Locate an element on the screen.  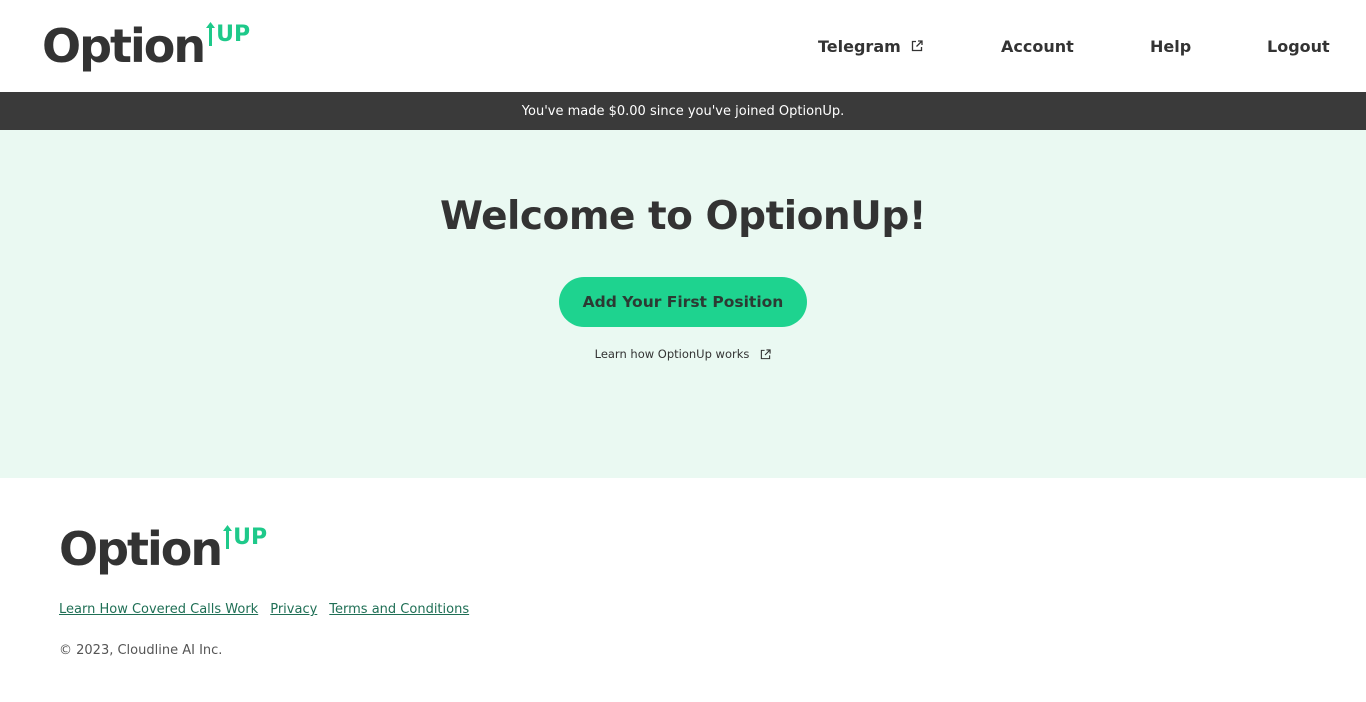
copyright-text: © 2023, Cloudline AI Inc. is located at coordinates (141, 650).